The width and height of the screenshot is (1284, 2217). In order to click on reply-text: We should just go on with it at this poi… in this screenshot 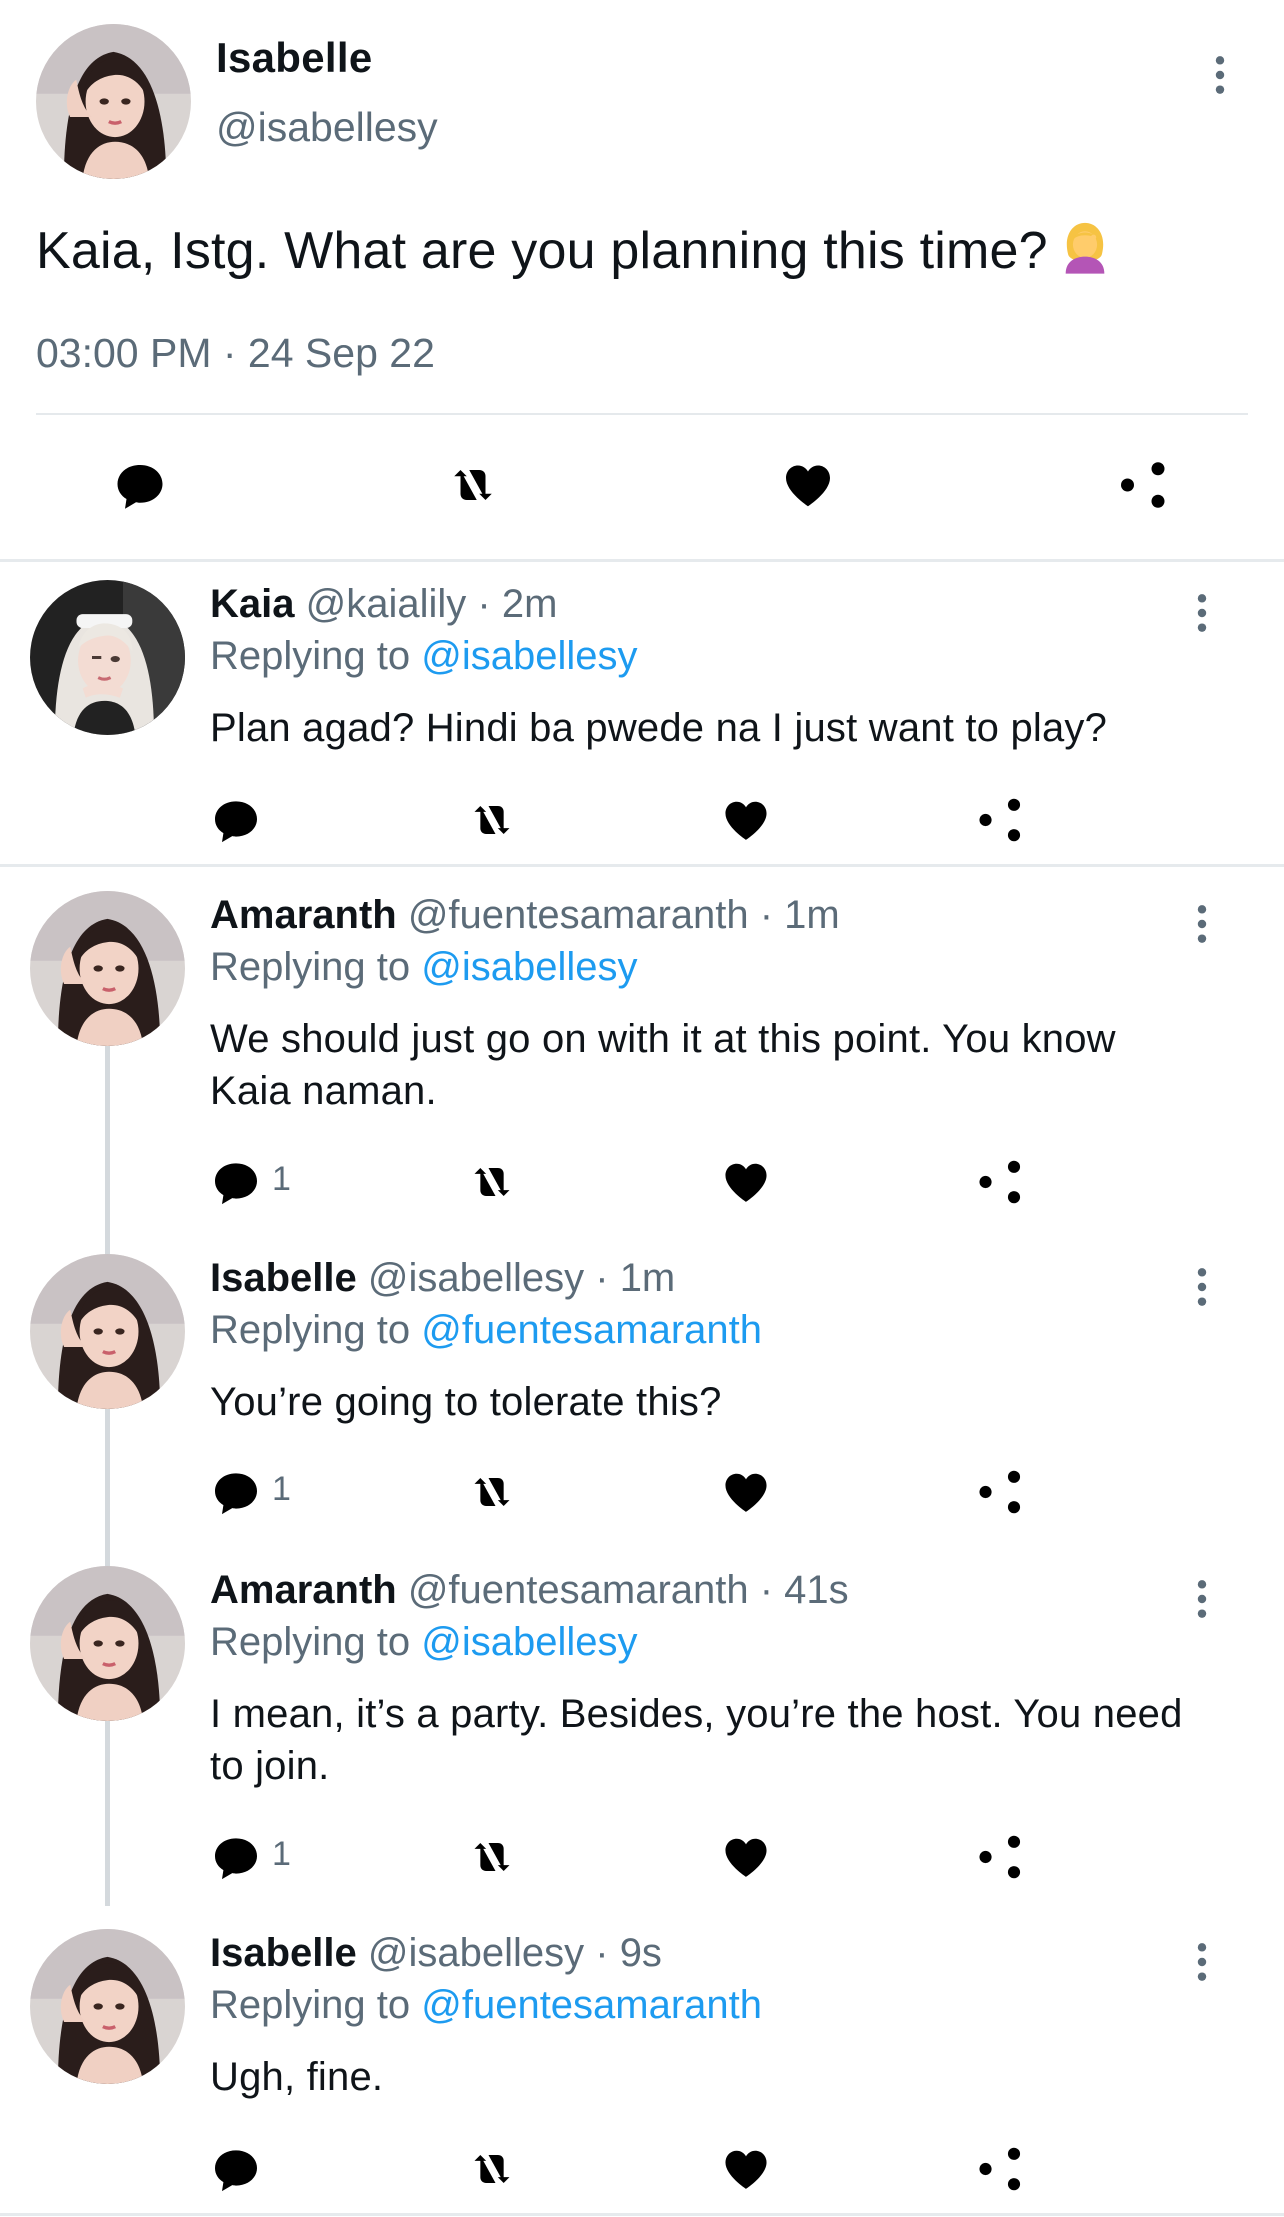, I will do `click(663, 1065)`.